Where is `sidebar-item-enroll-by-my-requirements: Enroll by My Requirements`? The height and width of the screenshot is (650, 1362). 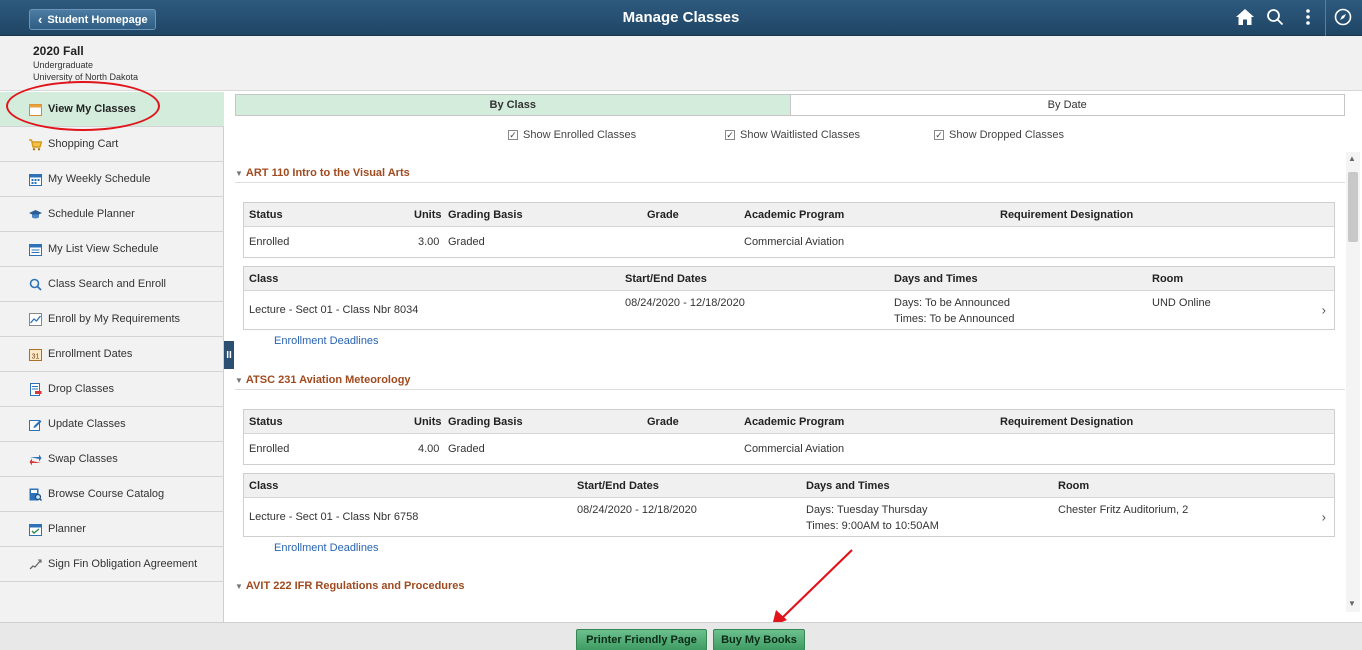
sidebar-item-enroll-by-my-requirements: Enroll by My Requirements is located at coordinates (112, 319).